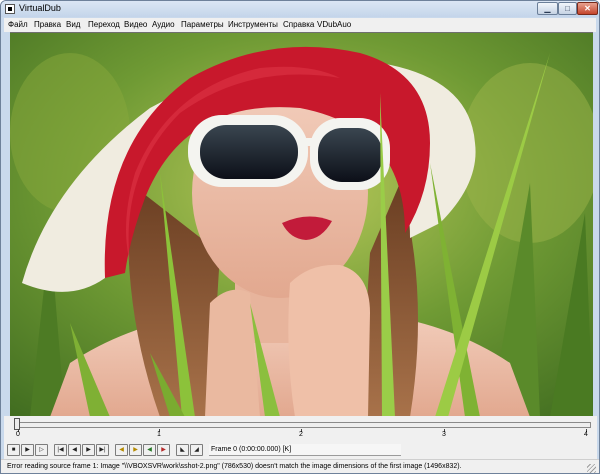  What do you see at coordinates (586, 434) in the screenshot?
I see `timeline-tick-label: 4` at bounding box center [586, 434].